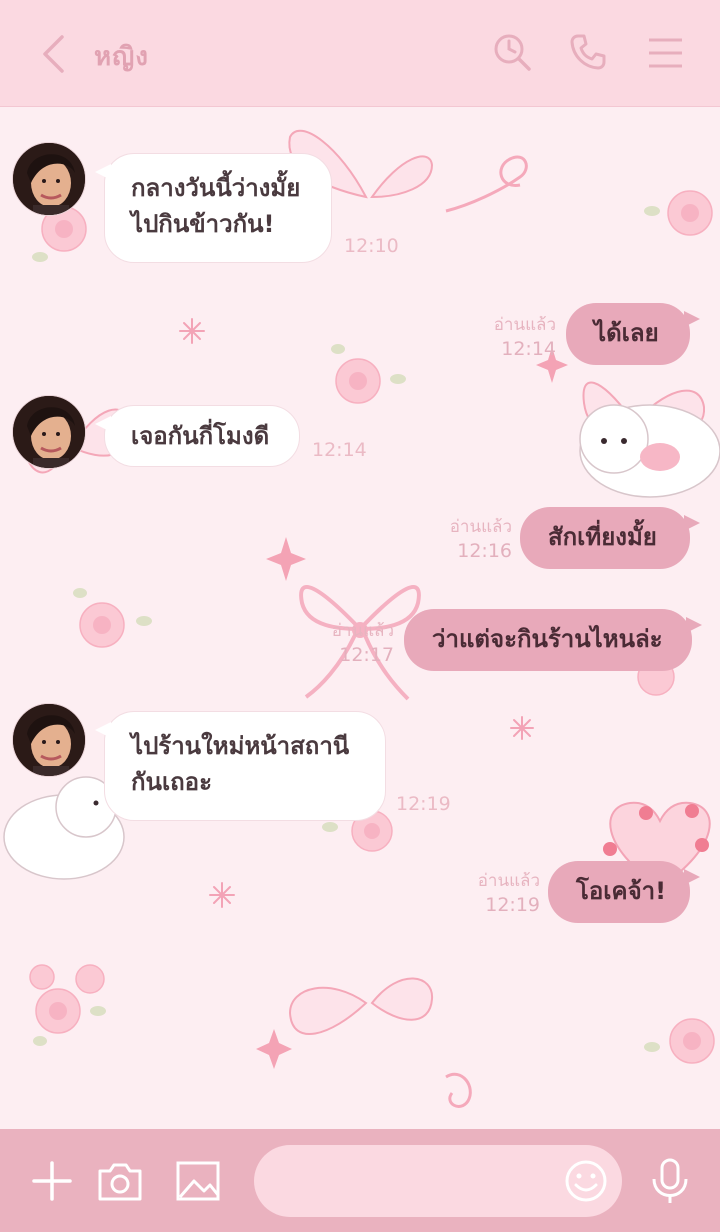 The width and height of the screenshot is (720, 1232). I want to click on emoji-icon, so click(586, 1181).